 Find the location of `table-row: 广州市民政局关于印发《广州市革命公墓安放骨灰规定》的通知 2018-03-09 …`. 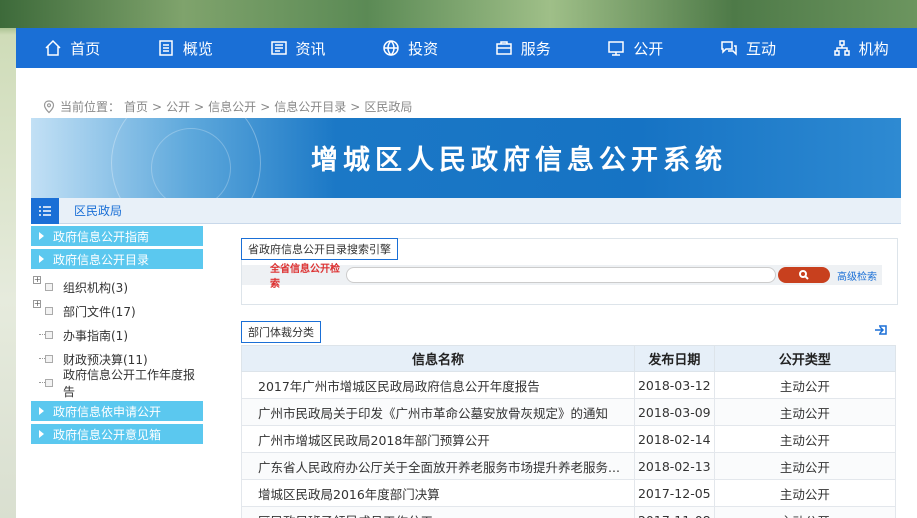

table-row: 广州市民政局关于印发《广州市革命公墓安放骨灰规定》的通知 2018-03-09 … is located at coordinates (569, 412).